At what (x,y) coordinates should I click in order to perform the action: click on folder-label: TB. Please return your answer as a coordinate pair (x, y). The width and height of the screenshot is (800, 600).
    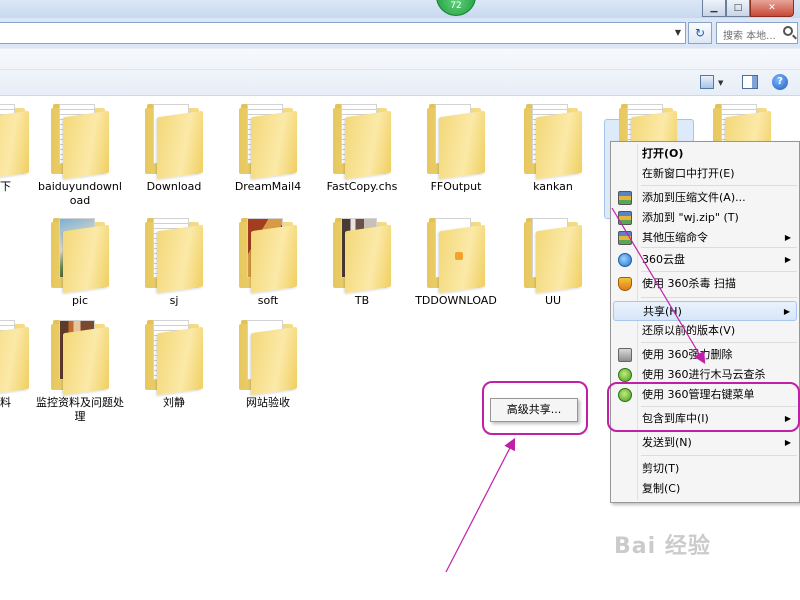
    Looking at the image, I should click on (362, 300).